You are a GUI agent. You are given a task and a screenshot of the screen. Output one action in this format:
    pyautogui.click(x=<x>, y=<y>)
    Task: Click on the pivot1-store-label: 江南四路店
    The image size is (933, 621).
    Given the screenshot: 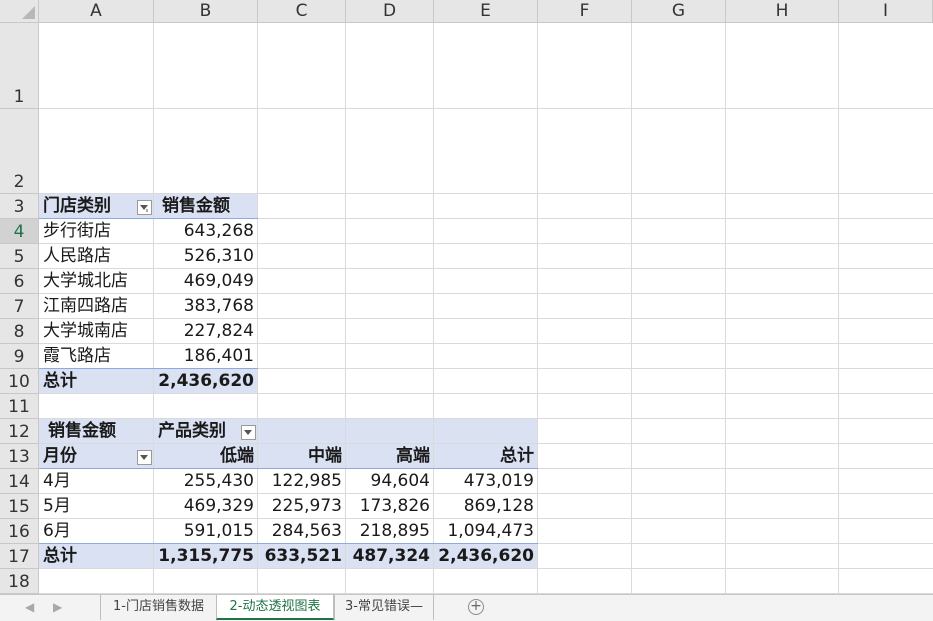 What is the action you would take?
    pyautogui.click(x=96, y=306)
    